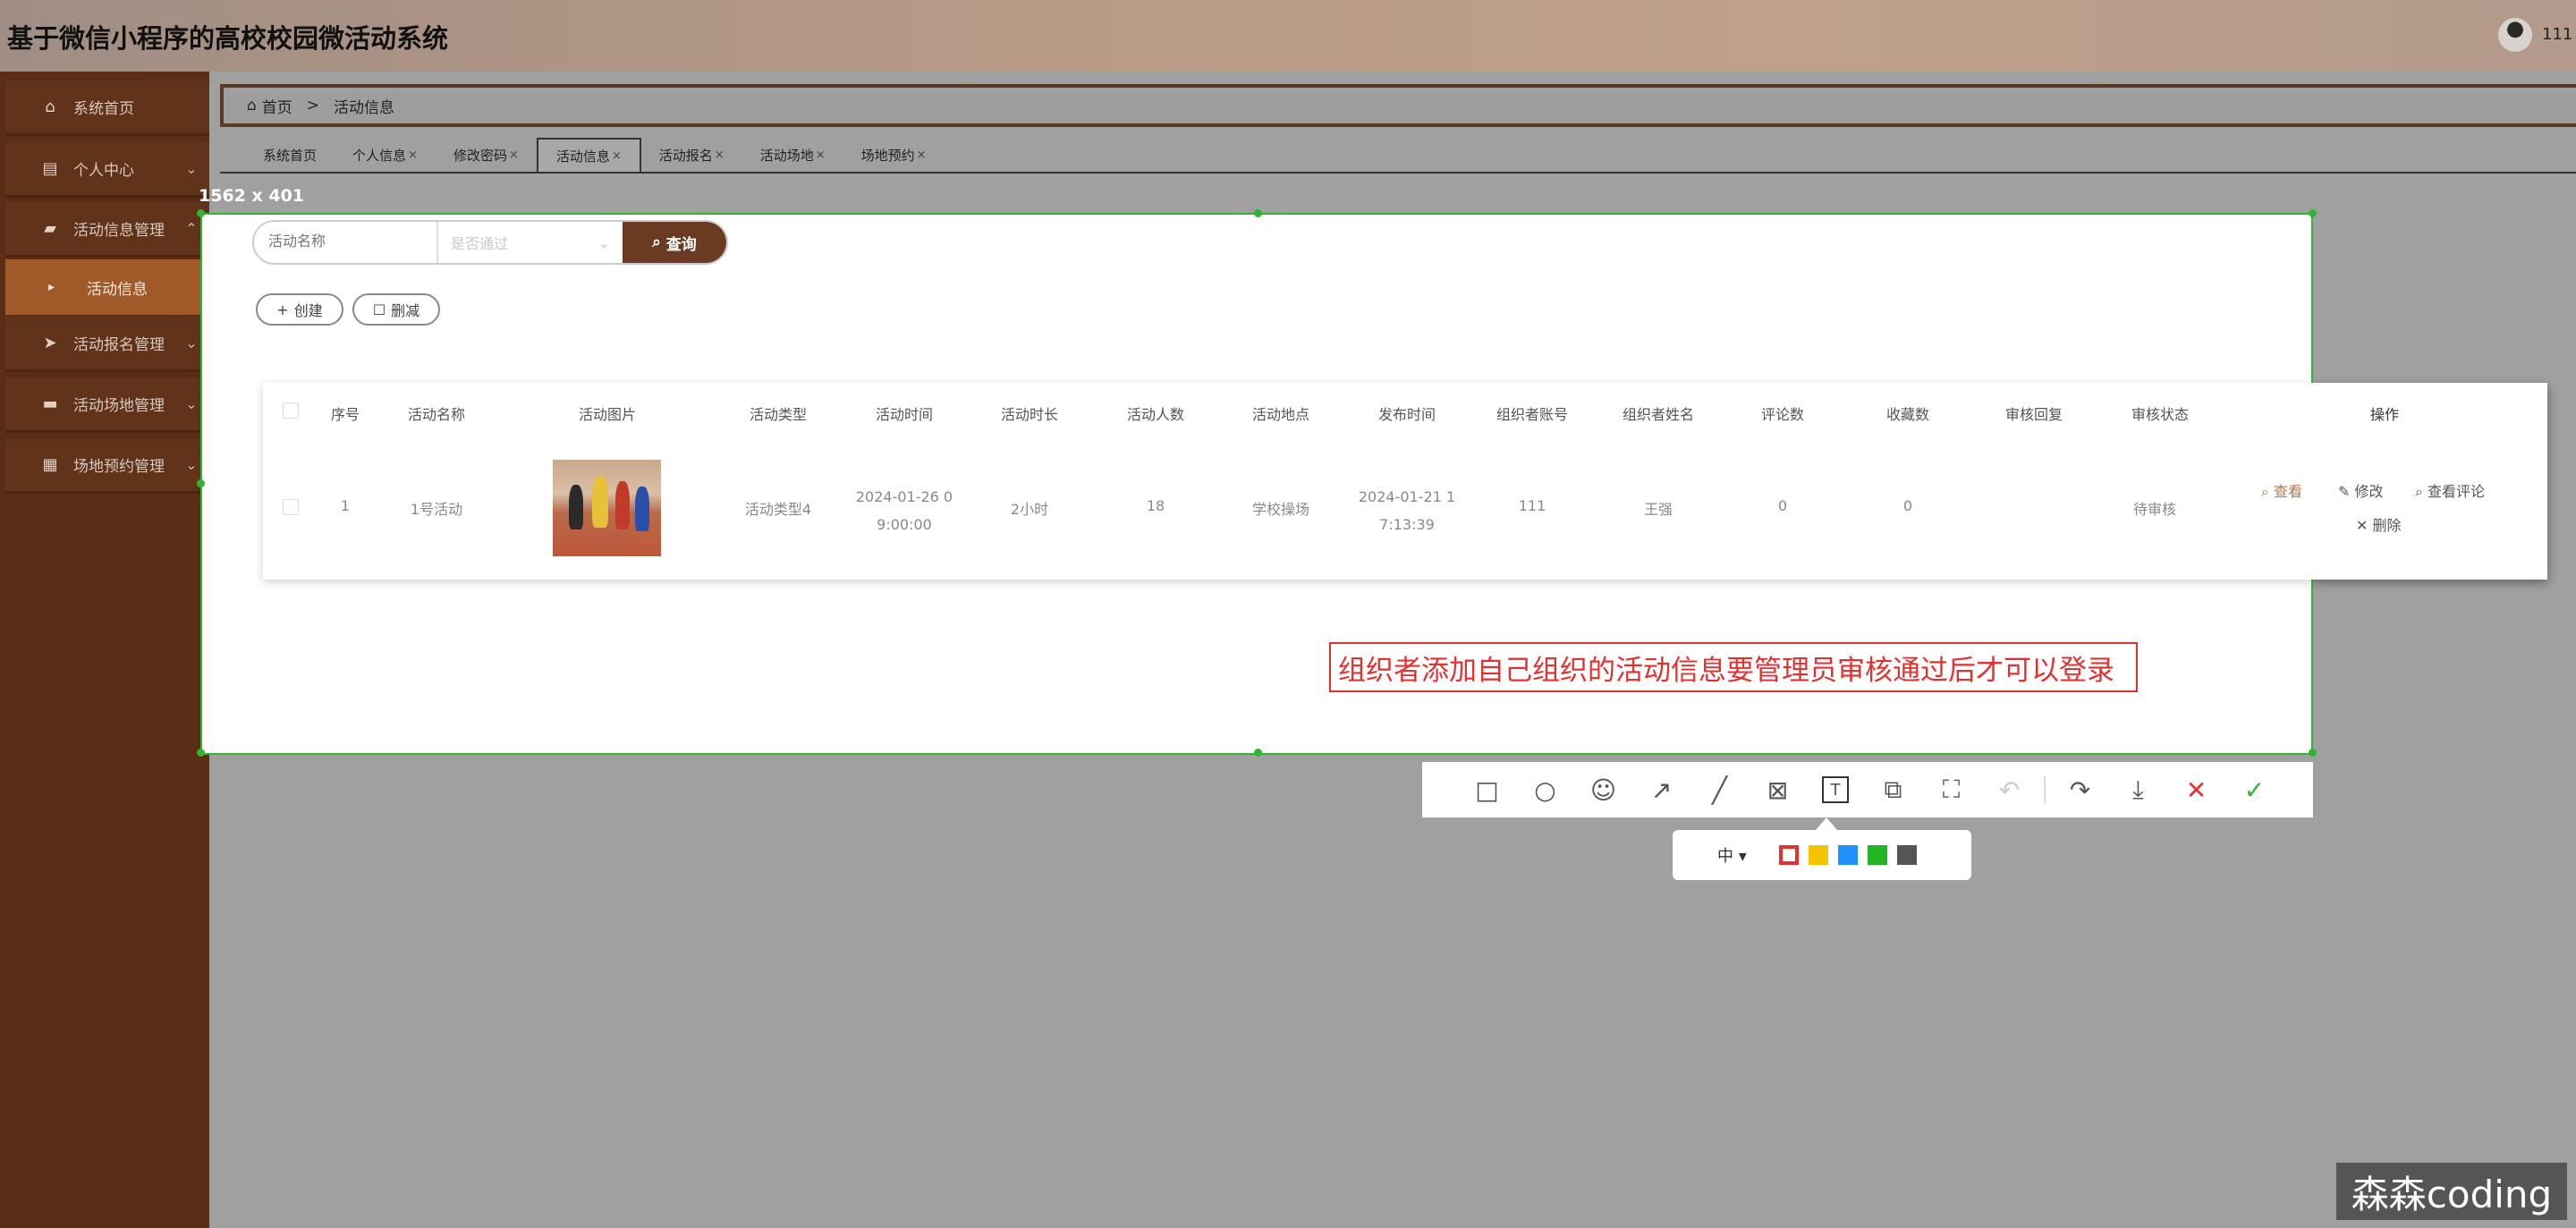 This screenshot has height=1228, width=2576. Describe the element at coordinates (51, 287) in the screenshot. I see `caret-right-icon: ▸` at that location.